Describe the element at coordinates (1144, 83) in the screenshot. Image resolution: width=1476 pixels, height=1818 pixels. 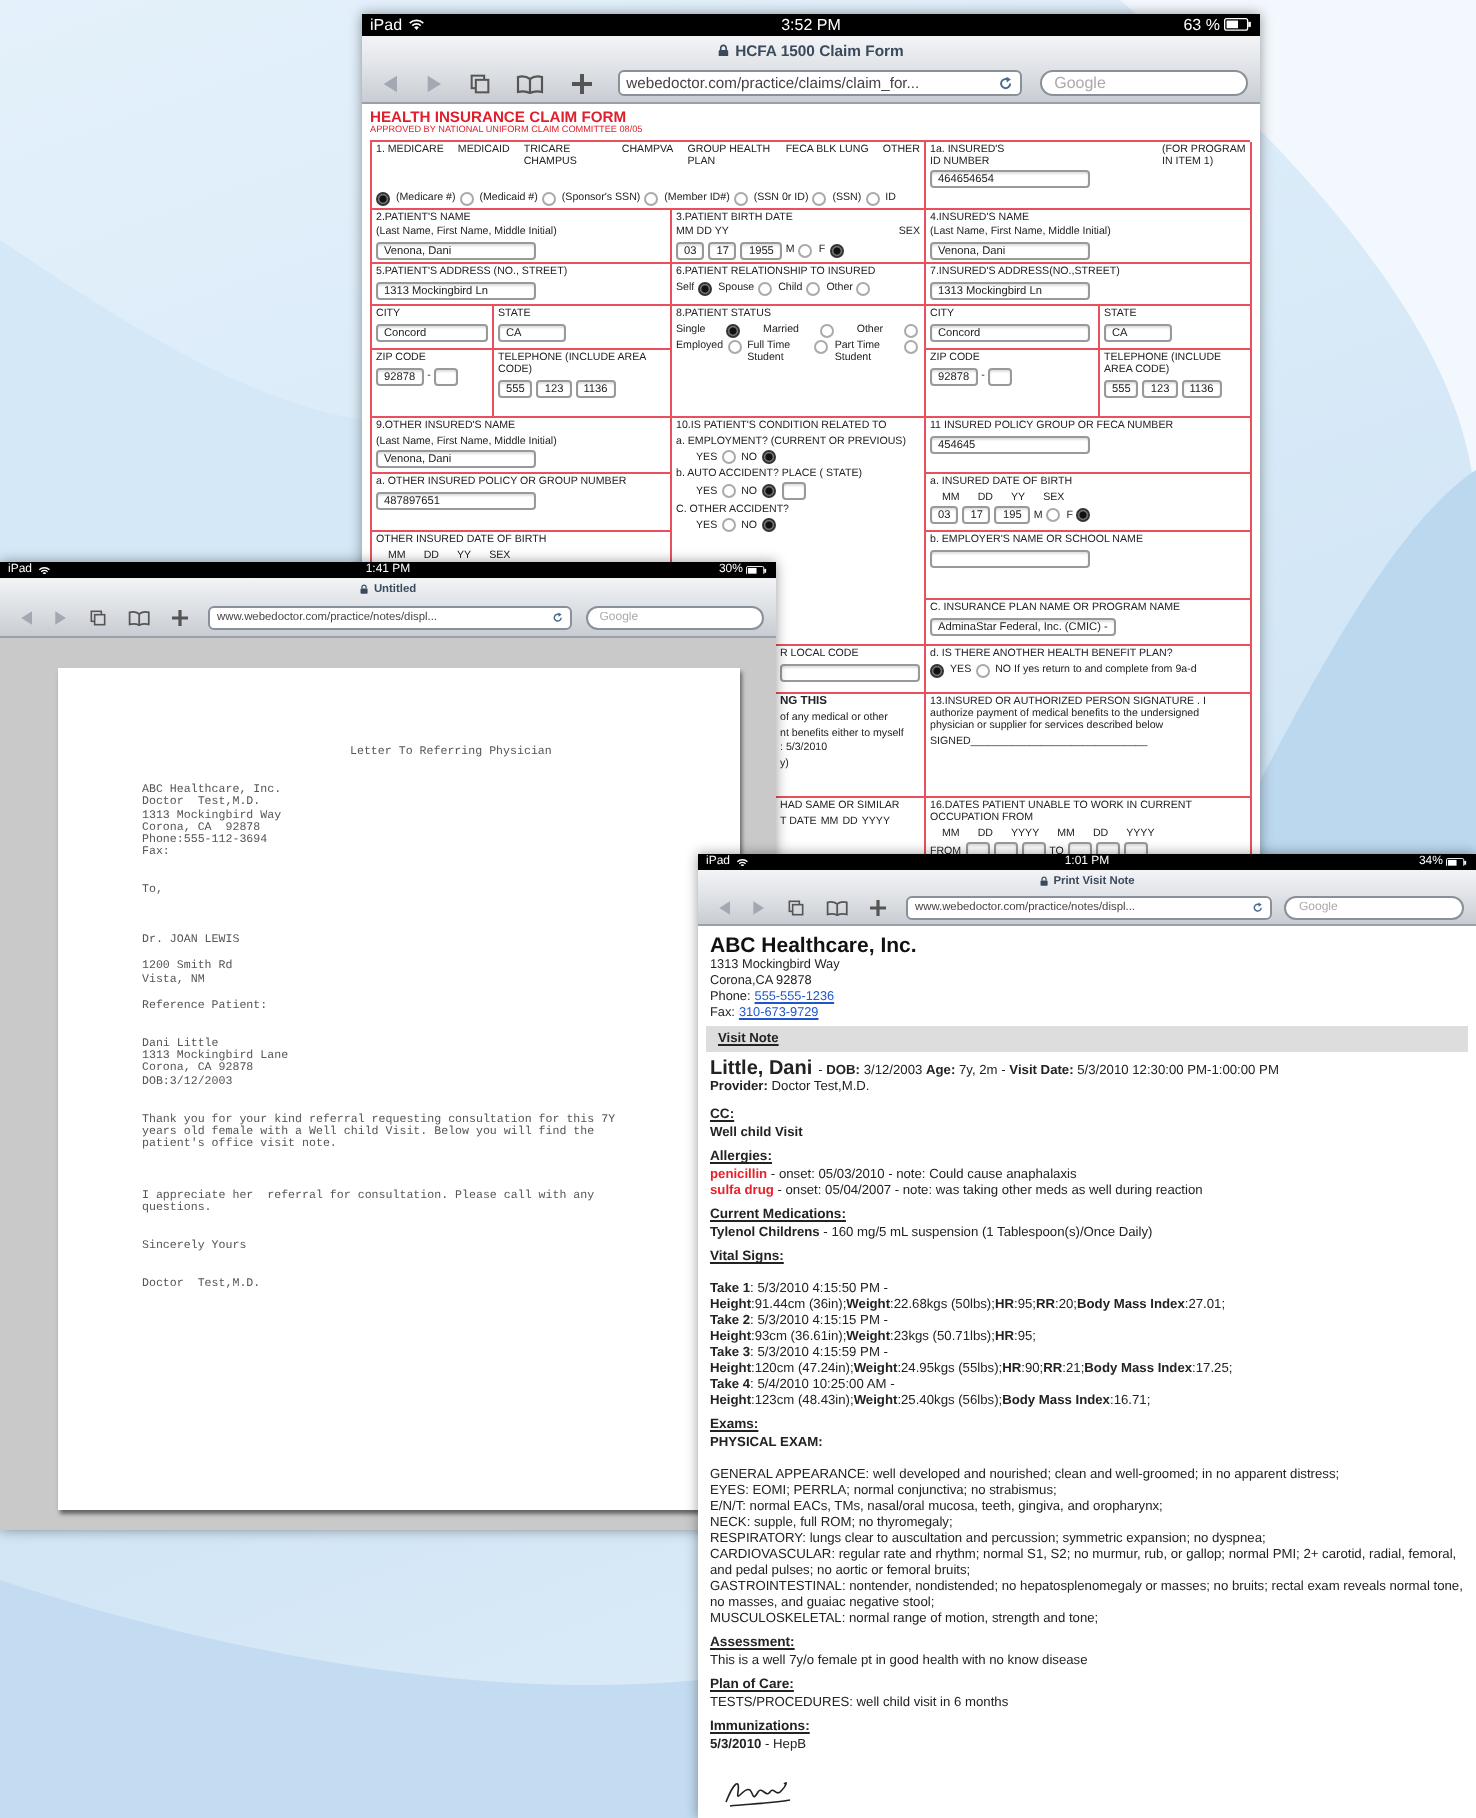
I see `search-field: Google` at that location.